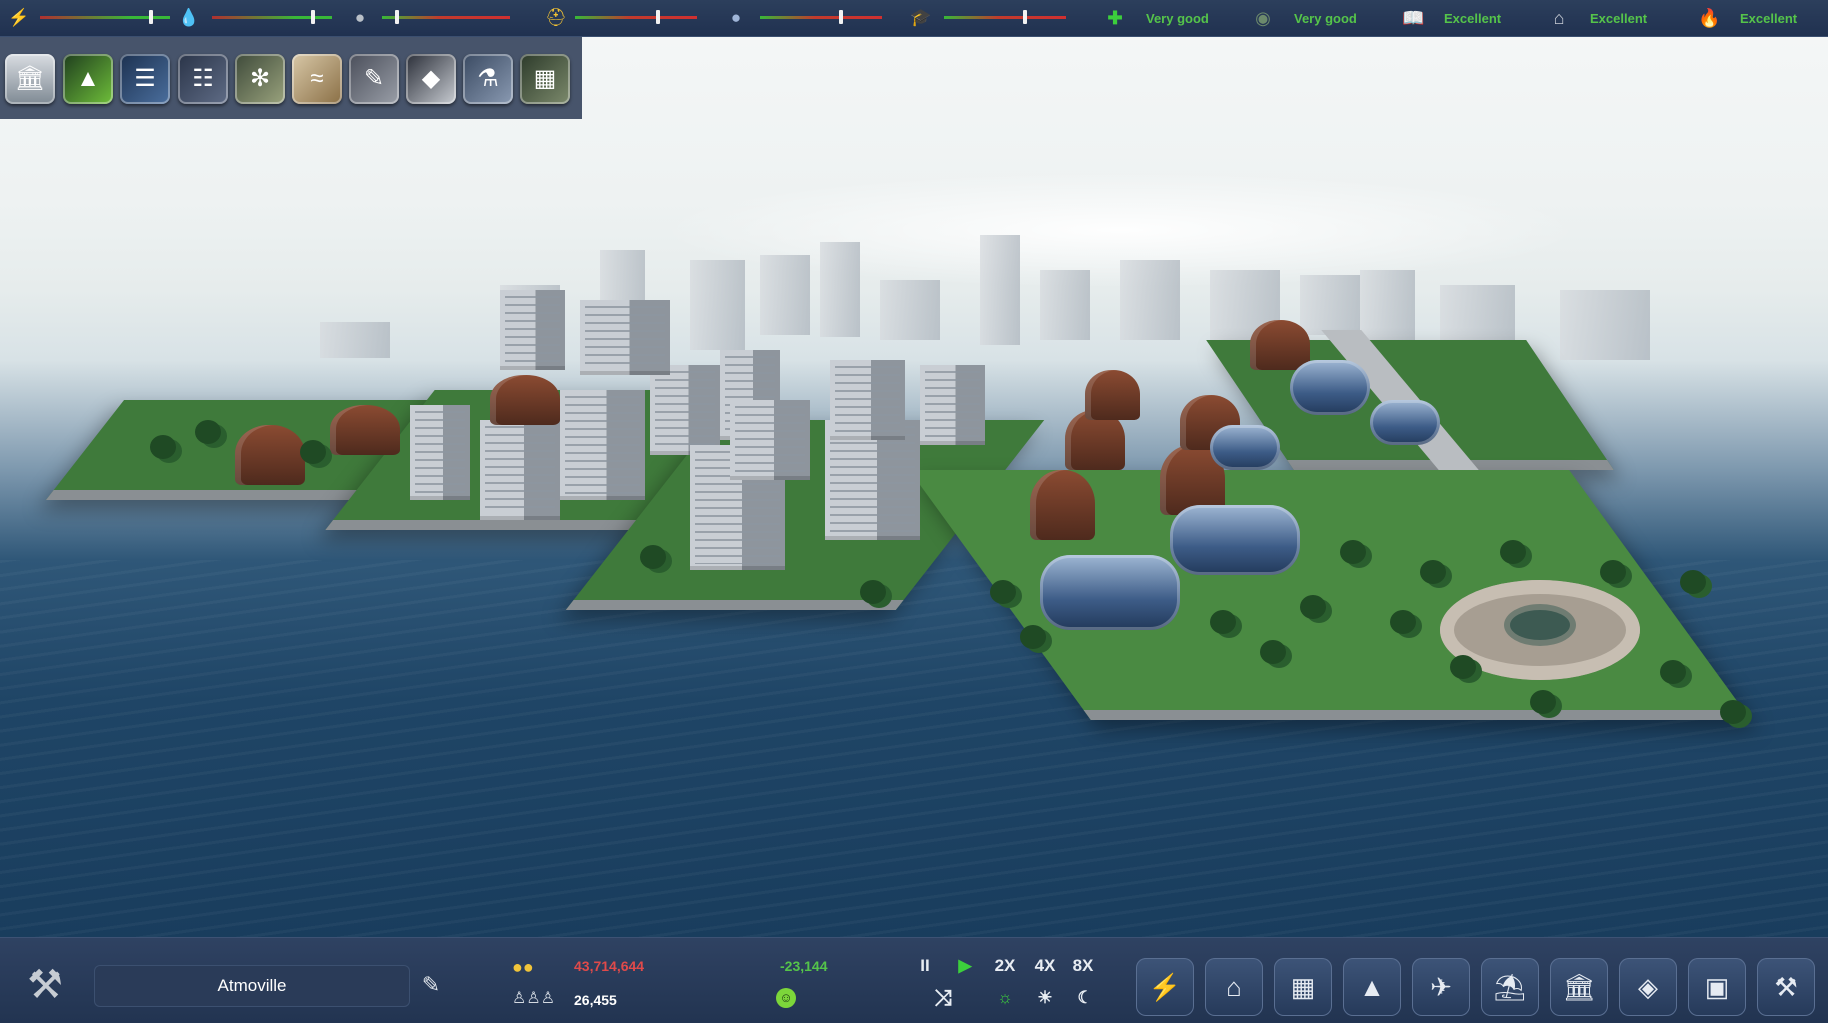 Image resolution: width=1828 pixels, height=1023 pixels. What do you see at coordinates (150, 17) in the screenshot?
I see `power-level-marker` at bounding box center [150, 17].